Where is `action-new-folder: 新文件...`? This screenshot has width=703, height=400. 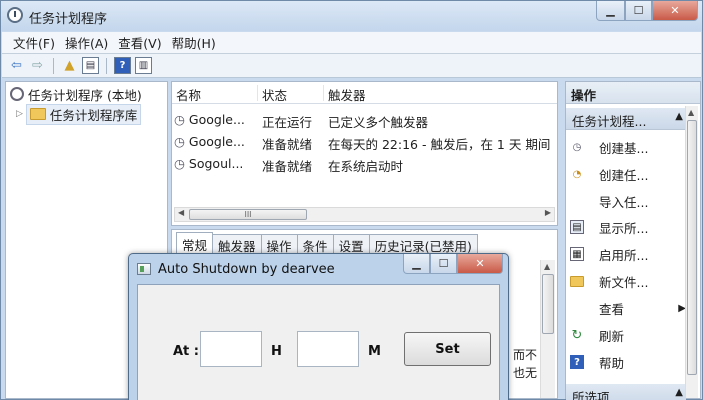 action-new-folder: 新文件... is located at coordinates (628, 281).